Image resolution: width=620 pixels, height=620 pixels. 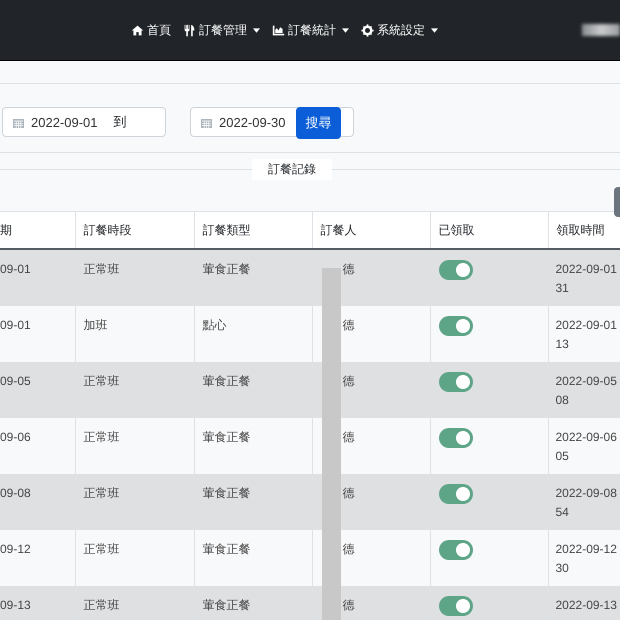 I want to click on column-header: 期, so click(x=37, y=230).